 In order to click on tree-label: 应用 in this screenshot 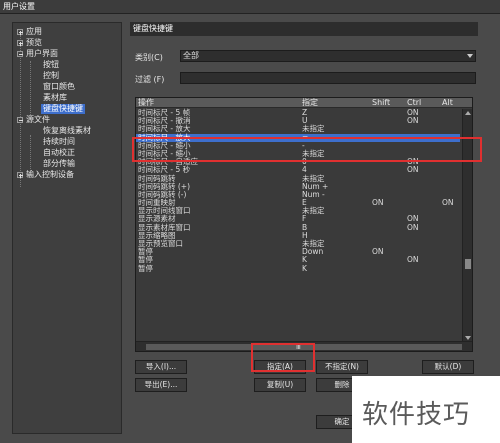, I will do `click(34, 31)`.